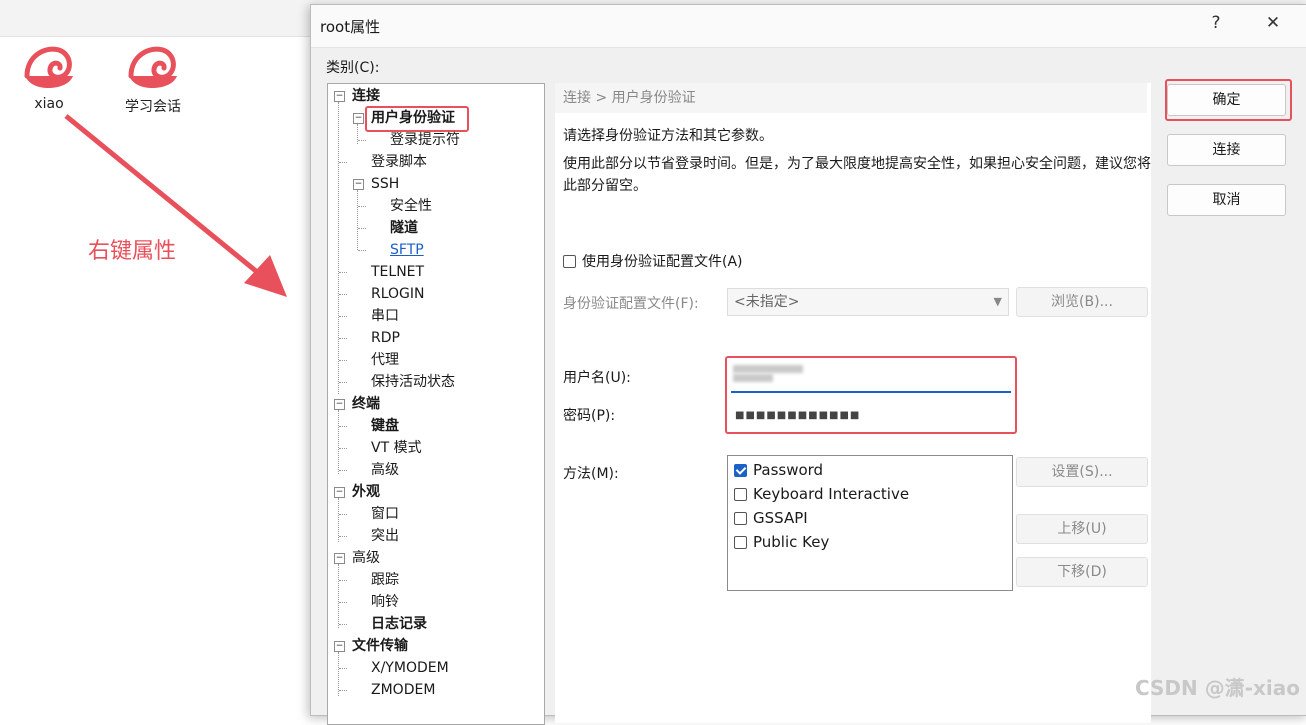 This screenshot has height=725, width=1306. What do you see at coordinates (1228, 100) in the screenshot?
I see `ok-highlight` at bounding box center [1228, 100].